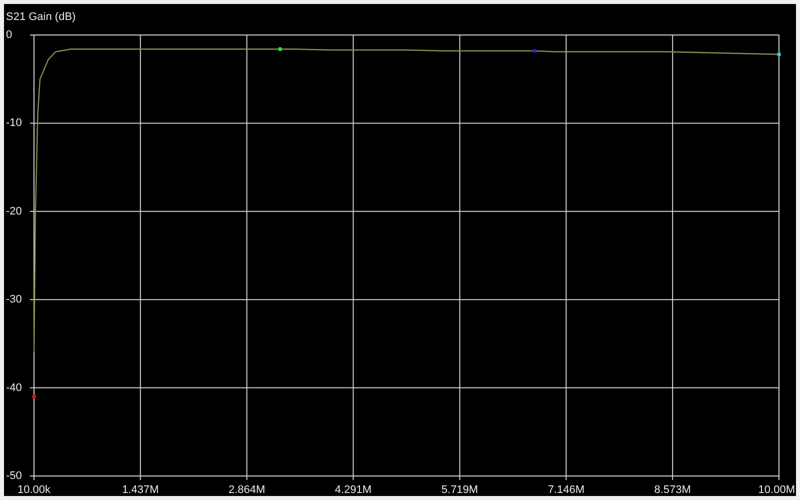  What do you see at coordinates (566, 490) in the screenshot?
I see `axis-tick-label: 7.146M` at bounding box center [566, 490].